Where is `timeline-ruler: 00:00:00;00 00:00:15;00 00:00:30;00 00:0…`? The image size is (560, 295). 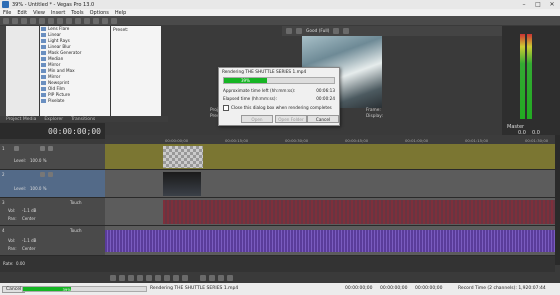 timeline-ruler: 00:00:00;00 00:00:15;00 00:00:30;00 00:0… is located at coordinates (330, 139).